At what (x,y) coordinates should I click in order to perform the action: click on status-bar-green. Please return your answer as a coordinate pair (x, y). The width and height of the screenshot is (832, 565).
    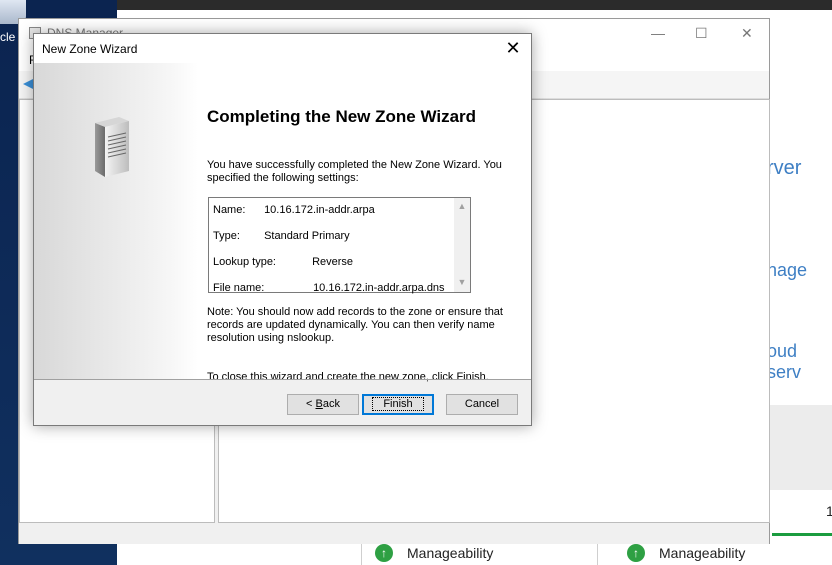
    Looking at the image, I should click on (802, 534).